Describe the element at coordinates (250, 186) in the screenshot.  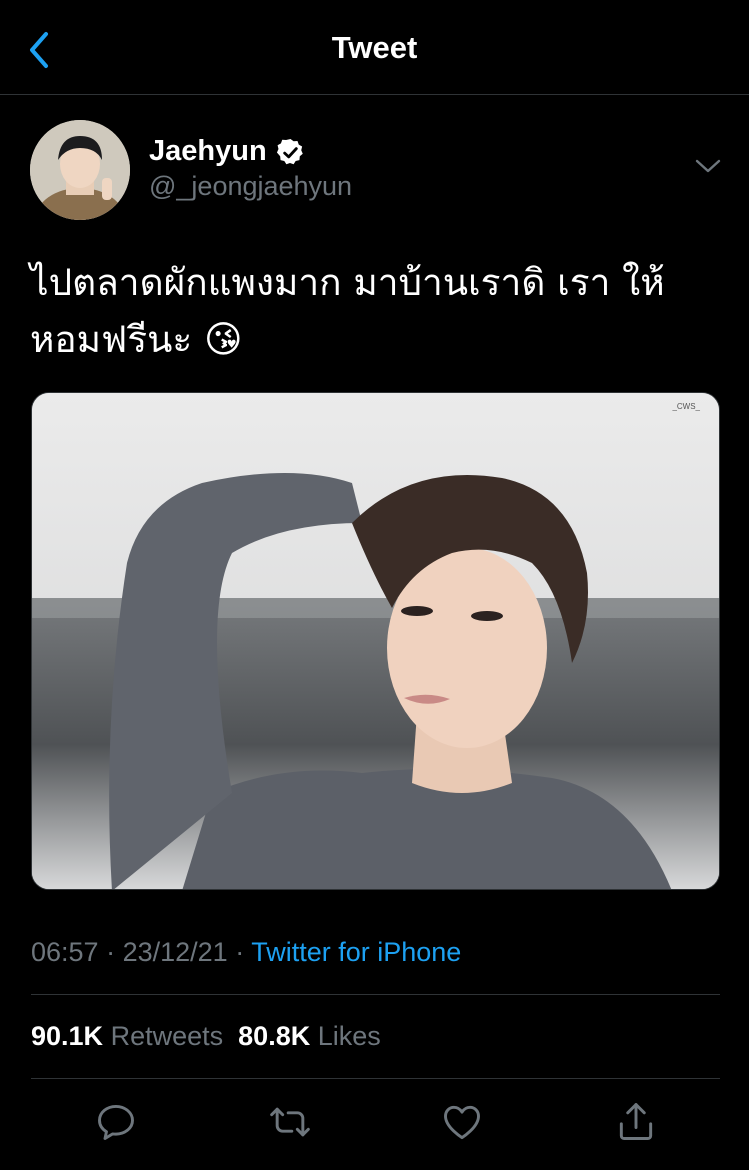
I see `author-handle: @_jeongjaehyun` at that location.